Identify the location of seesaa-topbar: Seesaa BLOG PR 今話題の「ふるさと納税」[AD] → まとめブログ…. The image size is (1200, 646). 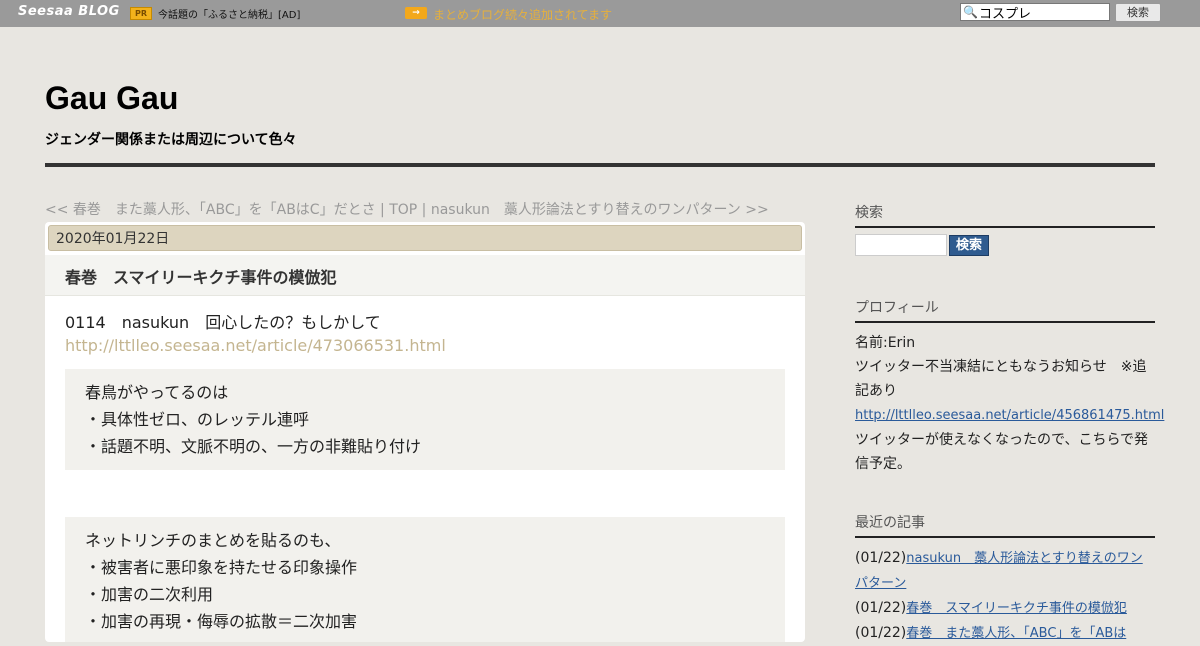
(600, 13).